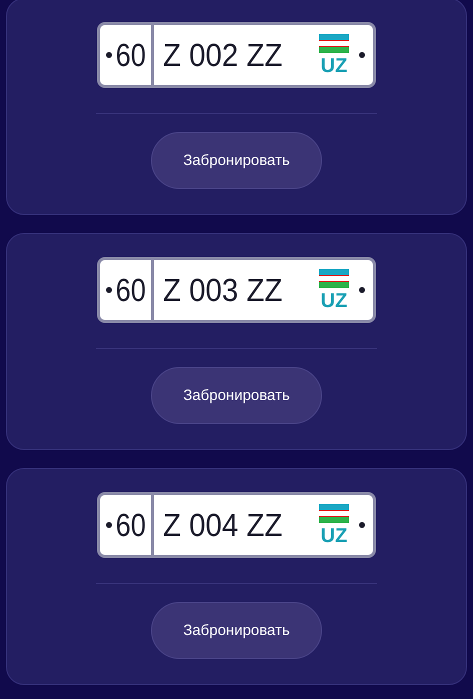 The width and height of the screenshot is (473, 699). I want to click on plate-number: Z 003 ZZ, so click(222, 290).